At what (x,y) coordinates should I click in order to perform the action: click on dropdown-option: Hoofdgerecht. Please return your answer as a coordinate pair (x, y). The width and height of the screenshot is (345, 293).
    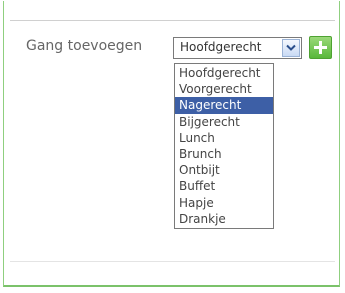
    Looking at the image, I should click on (224, 73).